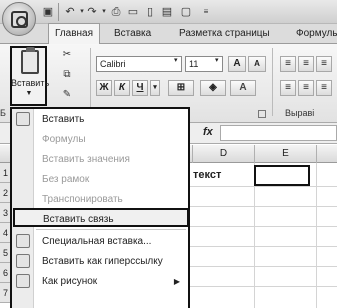 This screenshot has width=337, height=308. Describe the element at coordinates (30, 60) in the screenshot. I see `clipboard-icon` at that location.